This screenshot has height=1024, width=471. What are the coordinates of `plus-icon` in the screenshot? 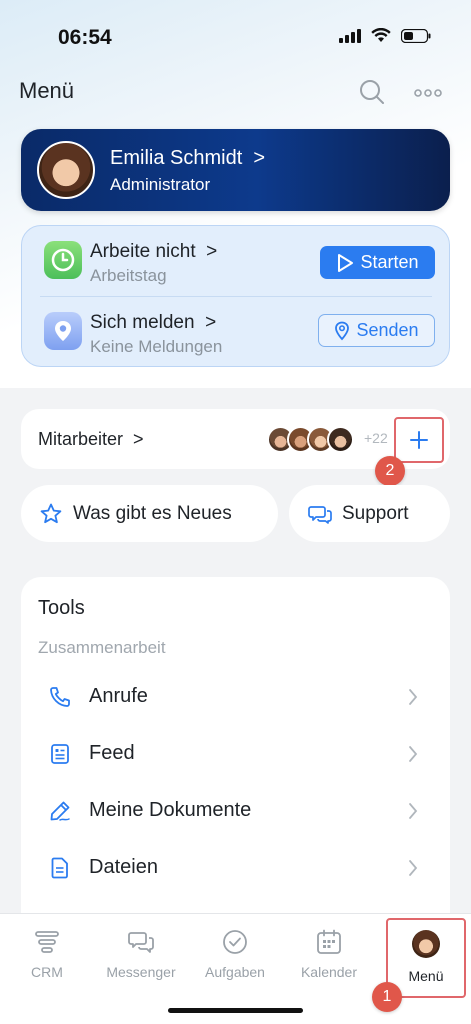 It's located at (419, 440).